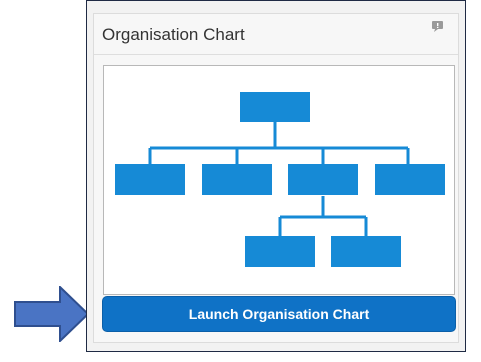 The height and width of the screenshot is (362, 481). Describe the element at coordinates (52, 314) in the screenshot. I see `pointer-arrow-icon` at that location.